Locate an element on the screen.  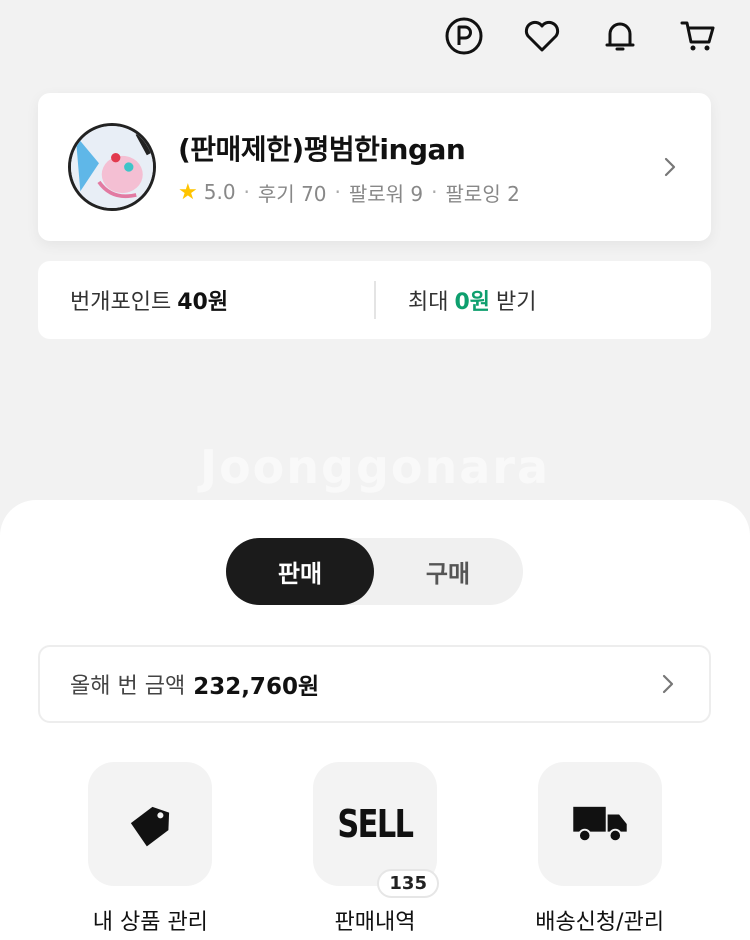
sell-icon-text: SELL is located at coordinates (375, 824).